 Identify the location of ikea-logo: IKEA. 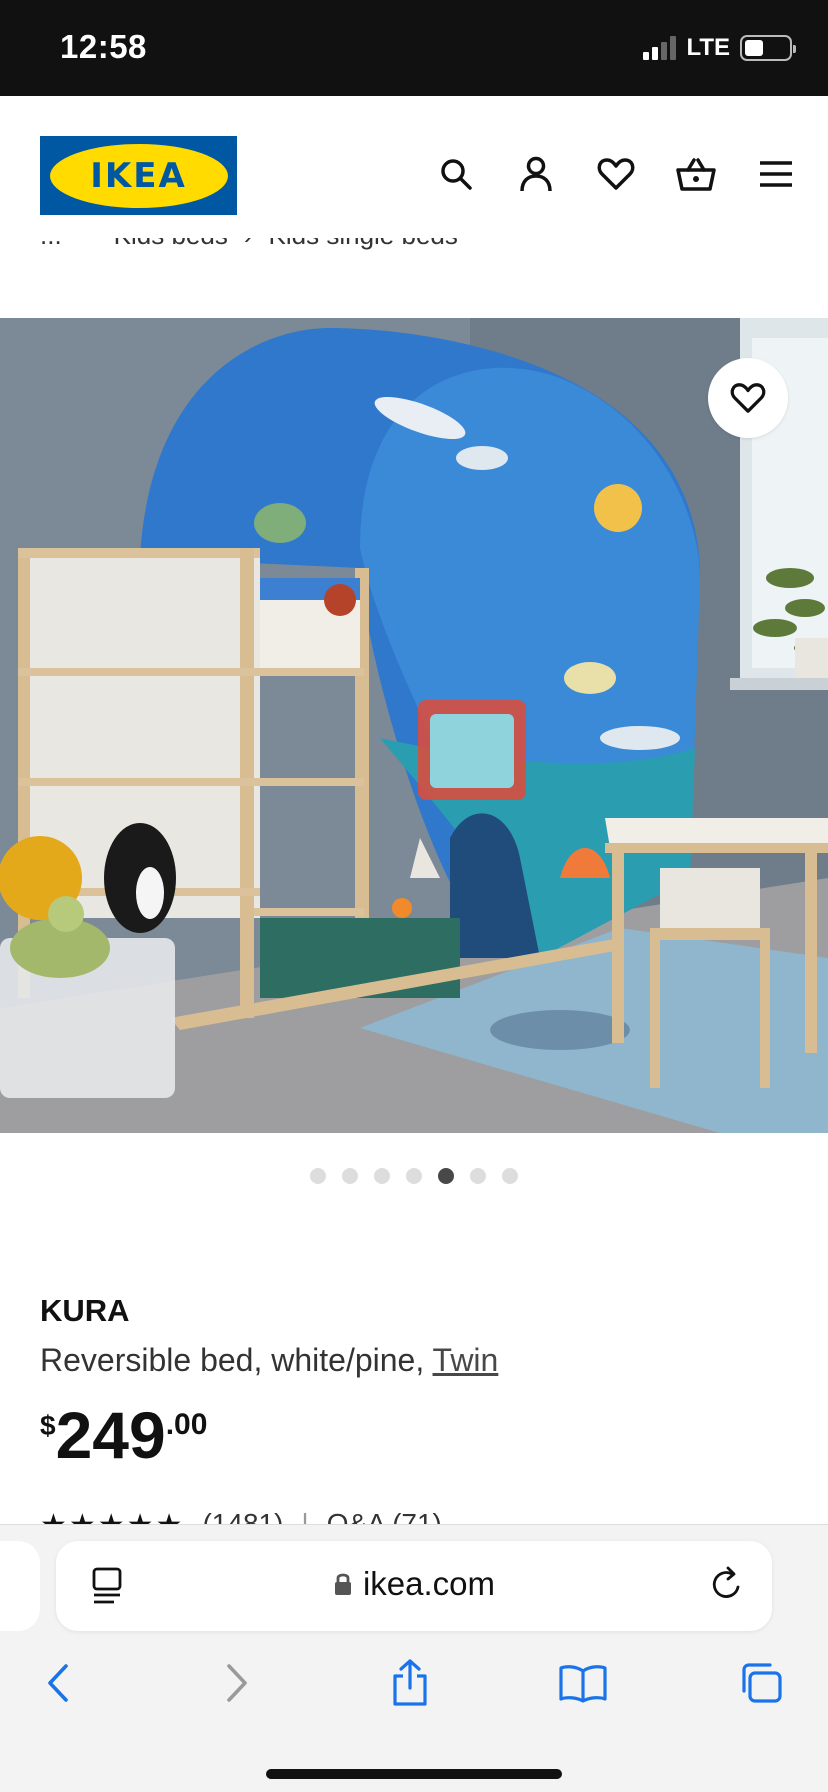
(138, 175).